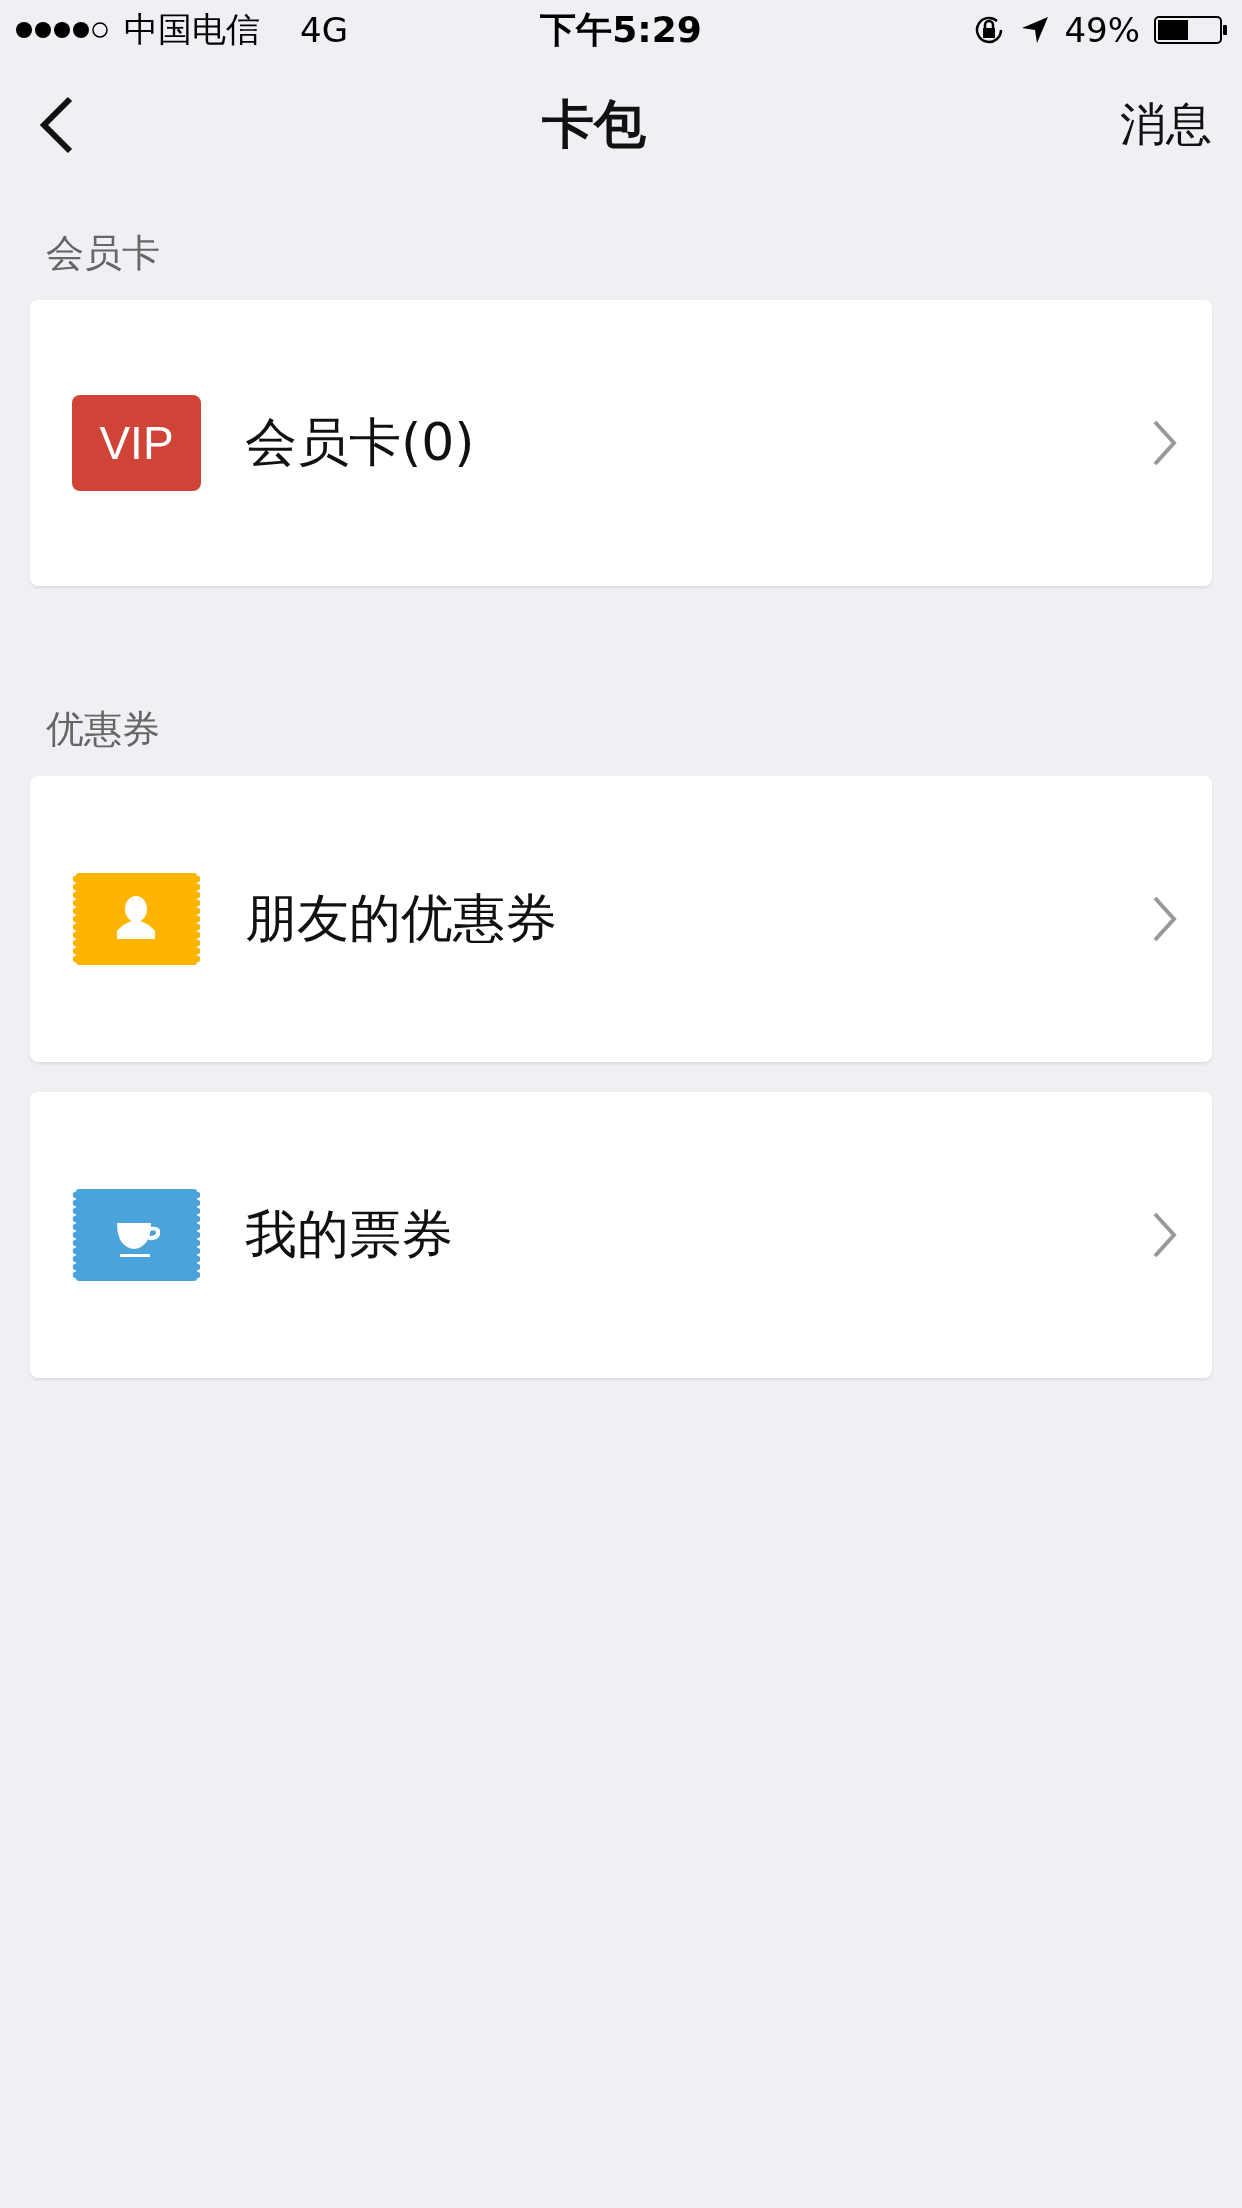  Describe the element at coordinates (621, 443) in the screenshot. I see `list-card: VIP 会员卡(0)` at that location.